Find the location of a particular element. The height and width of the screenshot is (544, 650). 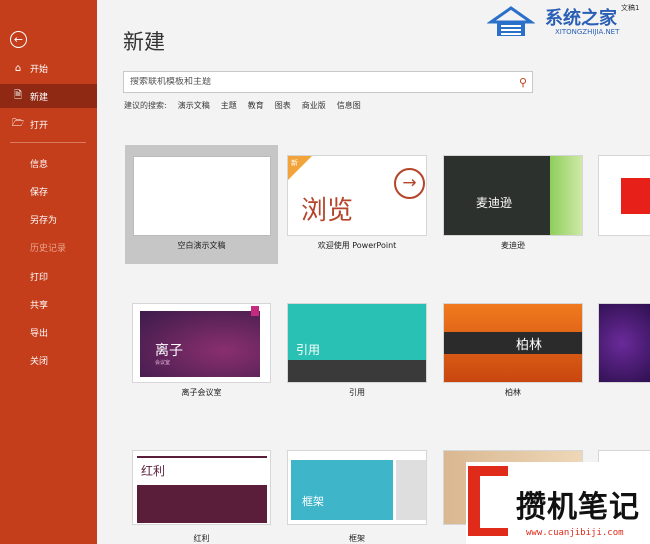

sidebar-divider is located at coordinates (48, 142).